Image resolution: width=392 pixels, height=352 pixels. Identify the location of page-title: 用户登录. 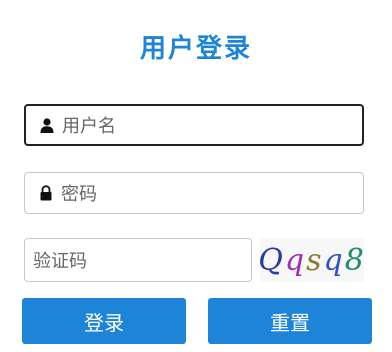
(195, 49).